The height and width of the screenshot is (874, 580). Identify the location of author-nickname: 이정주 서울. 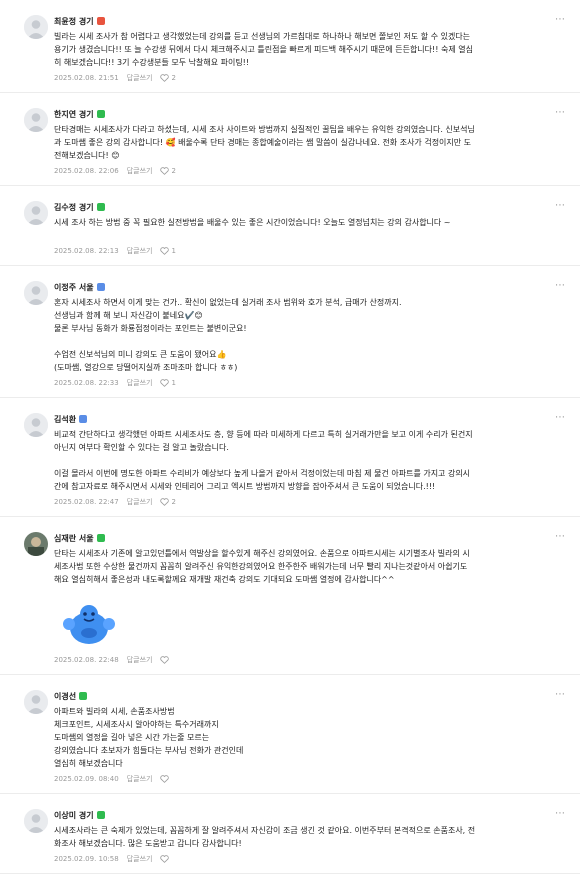
(74, 287).